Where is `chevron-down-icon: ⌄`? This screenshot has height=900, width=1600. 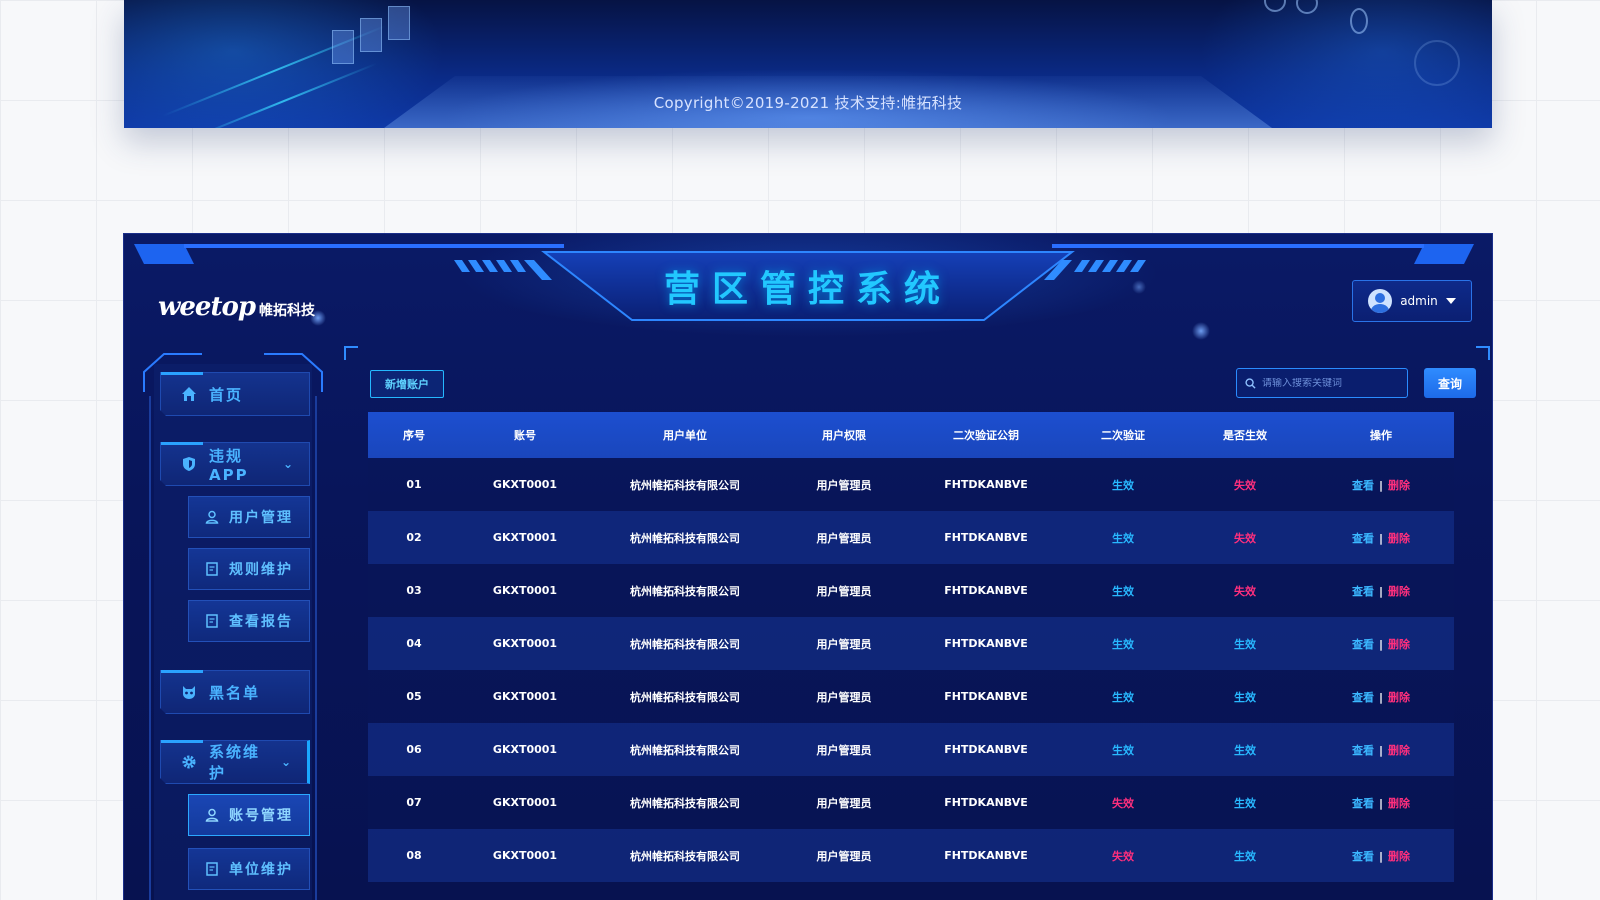
chevron-down-icon: ⌄ is located at coordinates (288, 464).